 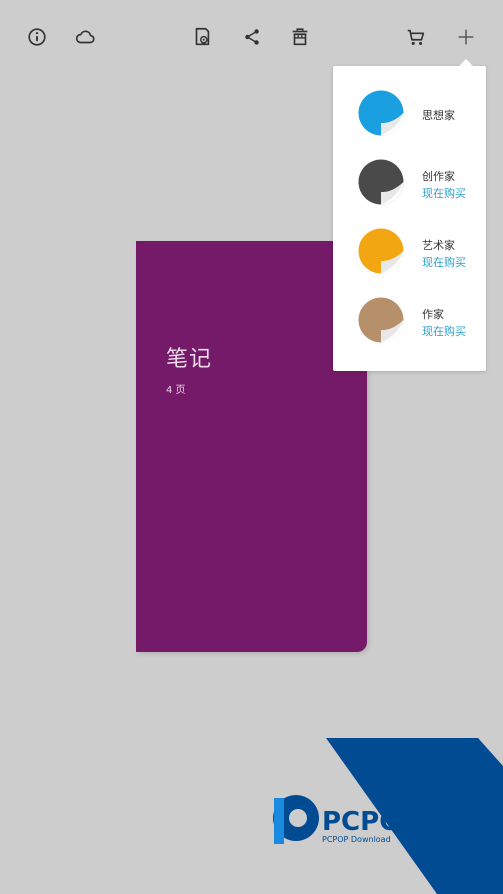 I want to click on sticker-artist-icon, so click(x=381, y=251).